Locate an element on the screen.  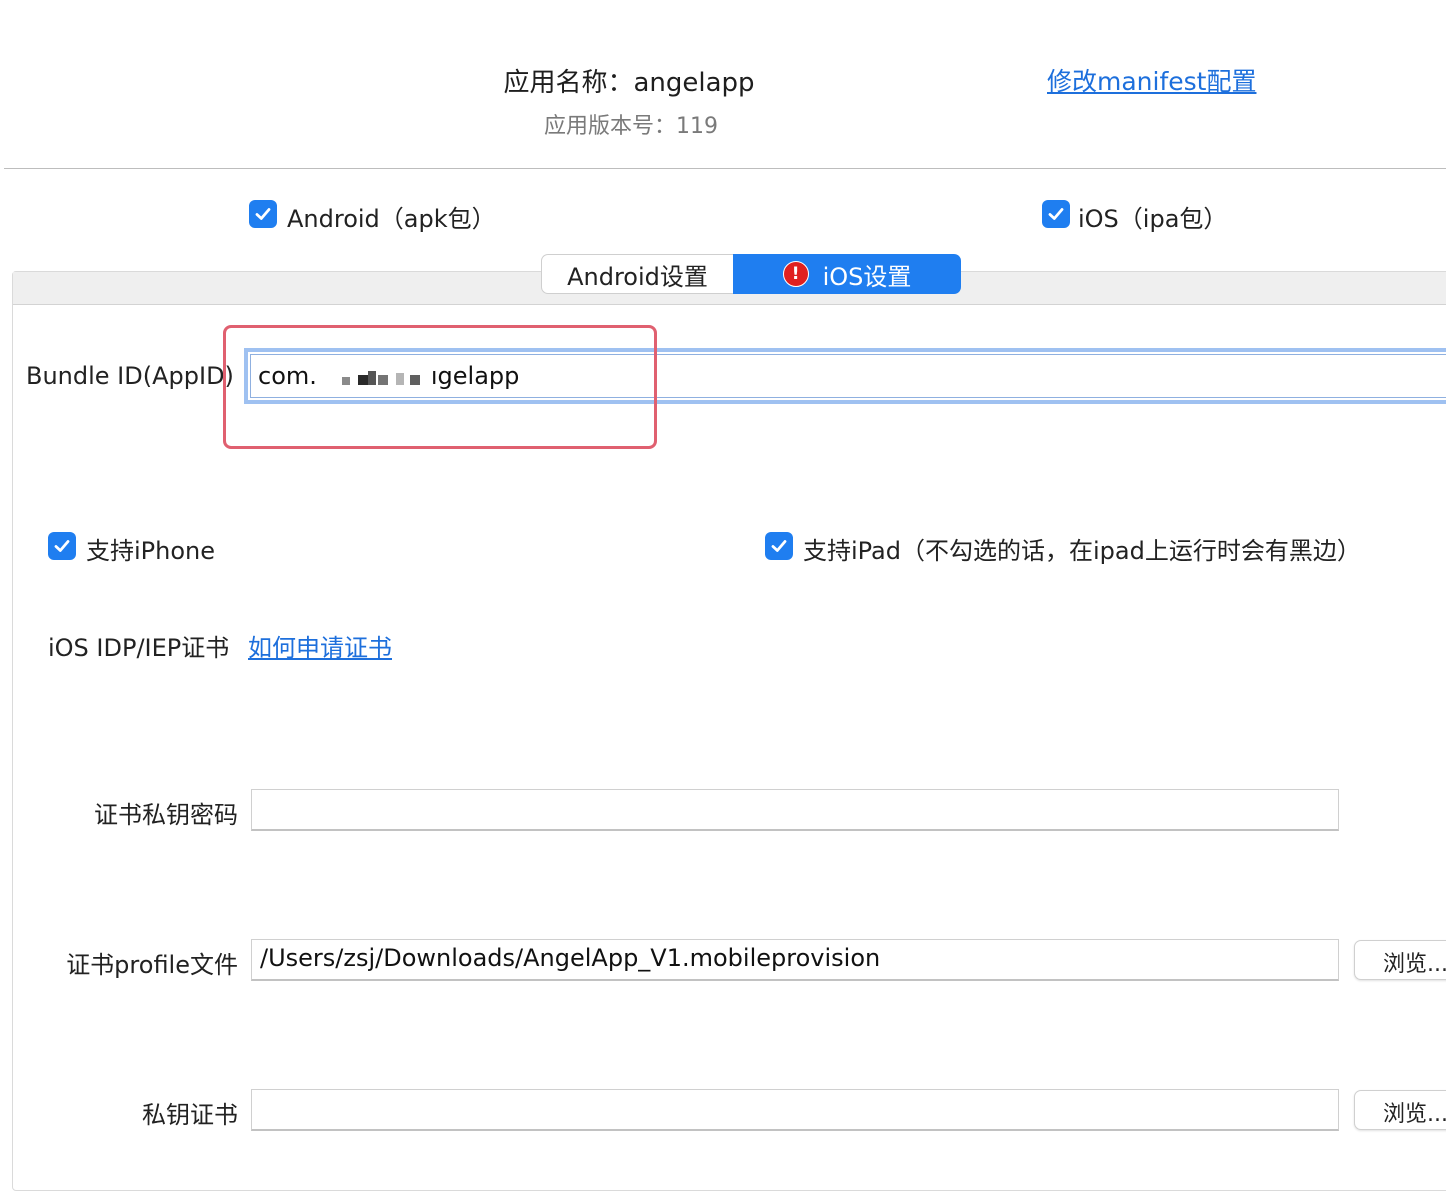
panel-tab-strip-divider is located at coordinates (729, 304).